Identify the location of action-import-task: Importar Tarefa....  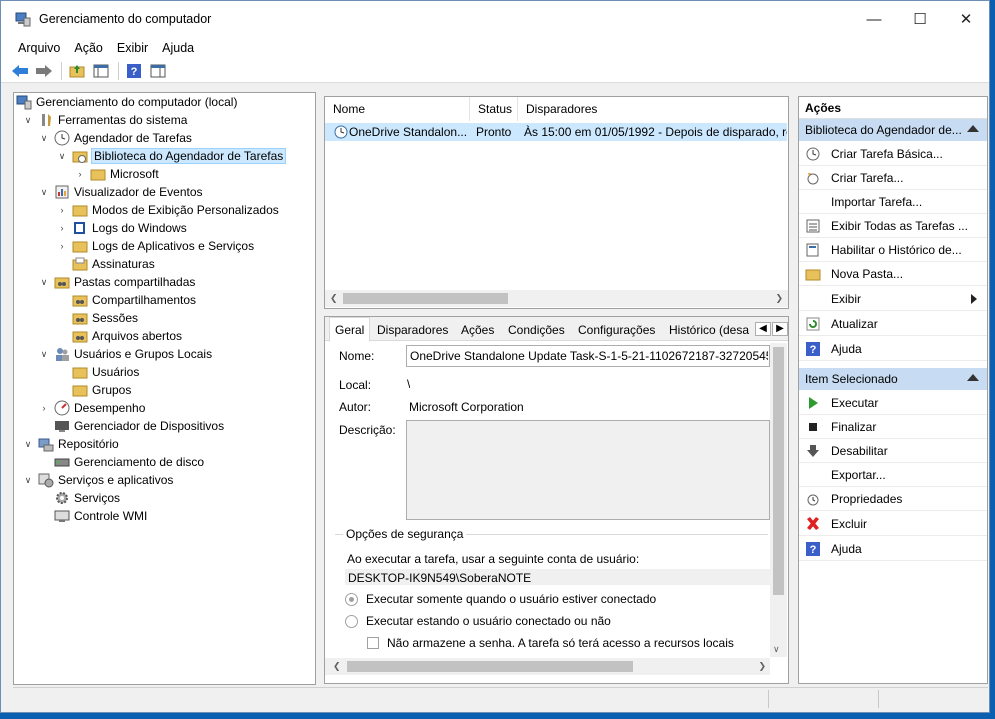
(893, 202).